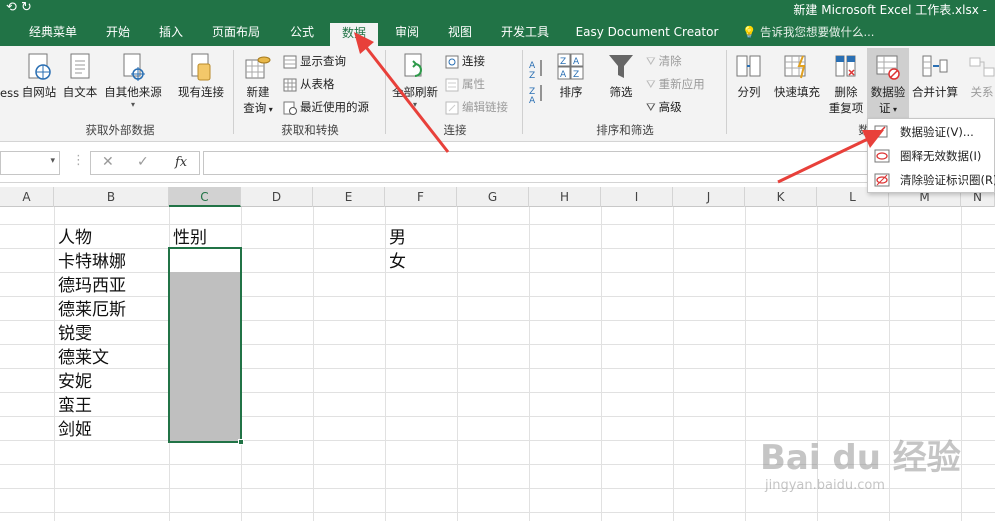 Image resolution: width=995 pixels, height=521 pixels. I want to click on column-header-e: E, so click(349, 197).